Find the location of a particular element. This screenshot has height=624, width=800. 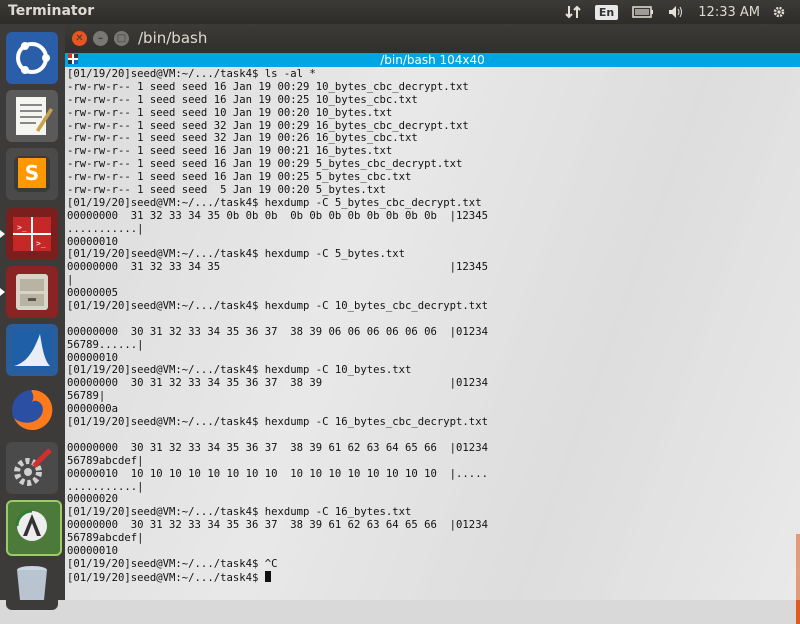

text-editor-icon is located at coordinates (34, 116).